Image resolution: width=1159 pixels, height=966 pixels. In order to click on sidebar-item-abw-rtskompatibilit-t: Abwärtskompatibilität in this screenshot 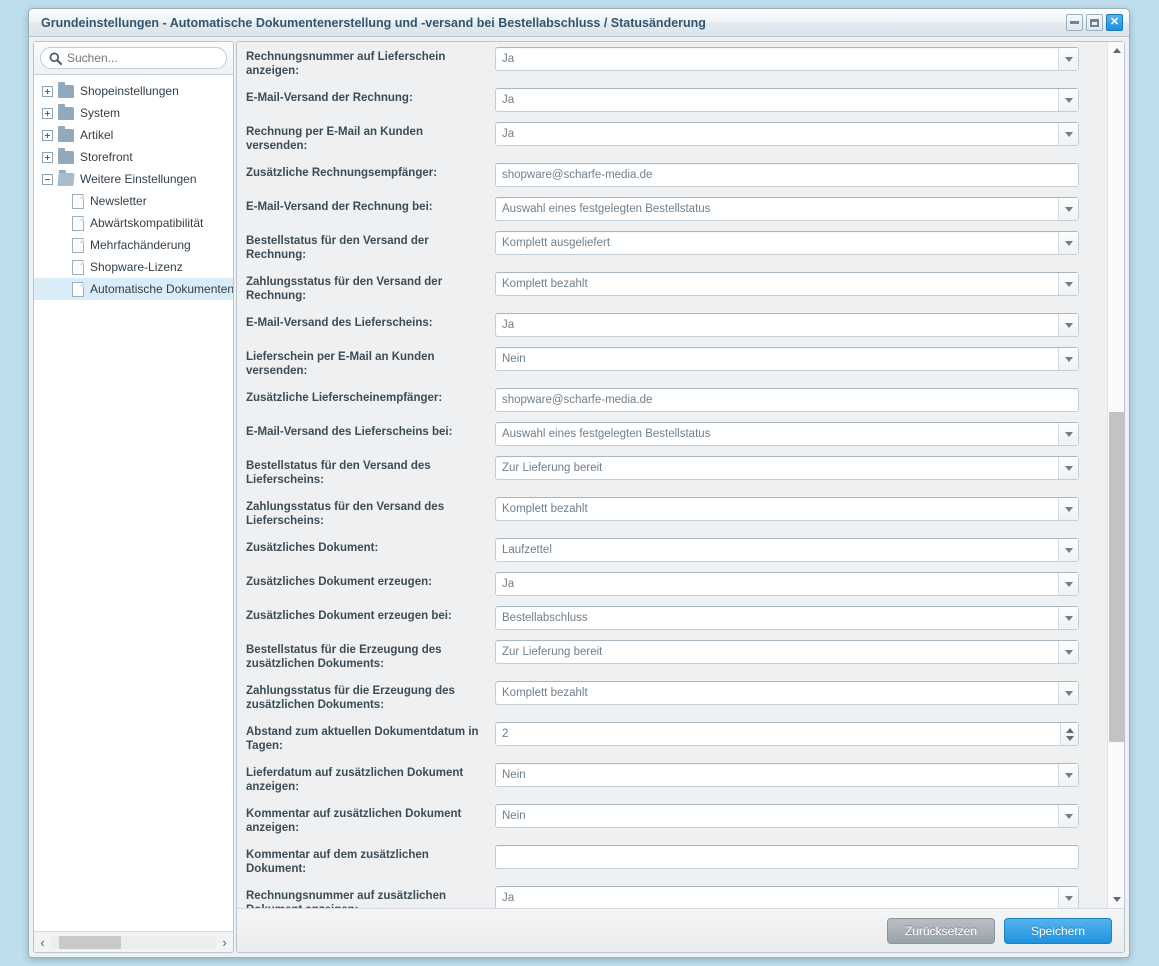, I will do `click(133, 223)`.